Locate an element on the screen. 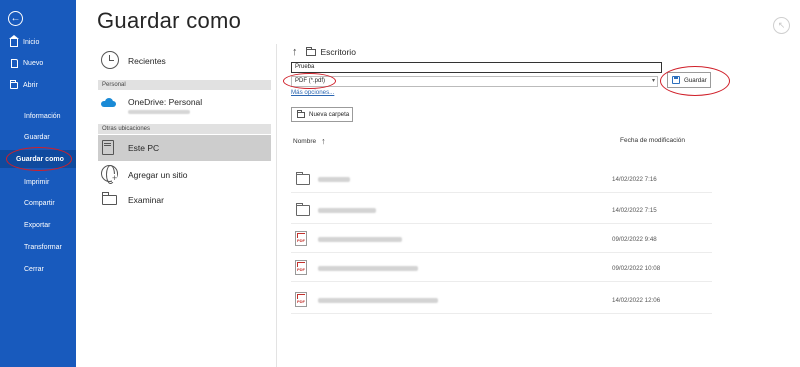  location-onedrive: OneDrive: Personal is located at coordinates (185, 107).